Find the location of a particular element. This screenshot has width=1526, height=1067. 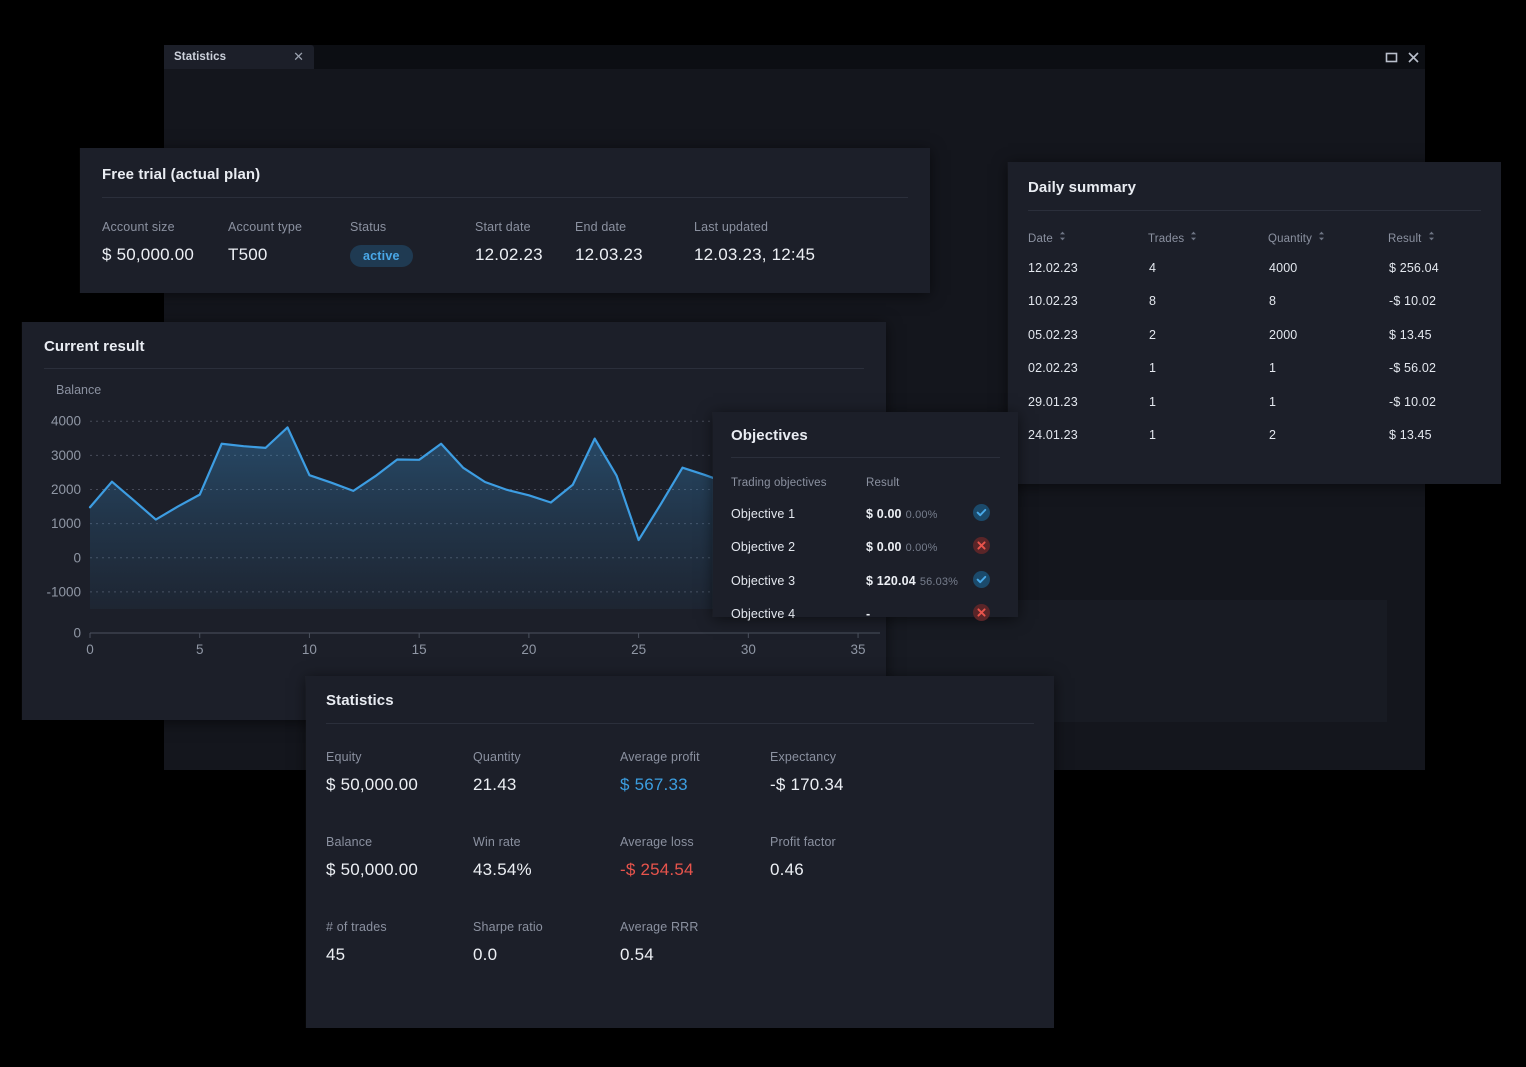

stat-value: 43.54% is located at coordinates (502, 869).